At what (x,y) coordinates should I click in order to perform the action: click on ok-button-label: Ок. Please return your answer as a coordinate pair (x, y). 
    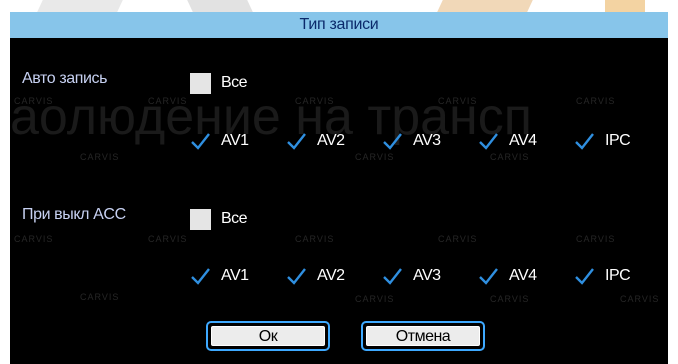
    Looking at the image, I should click on (268, 336).